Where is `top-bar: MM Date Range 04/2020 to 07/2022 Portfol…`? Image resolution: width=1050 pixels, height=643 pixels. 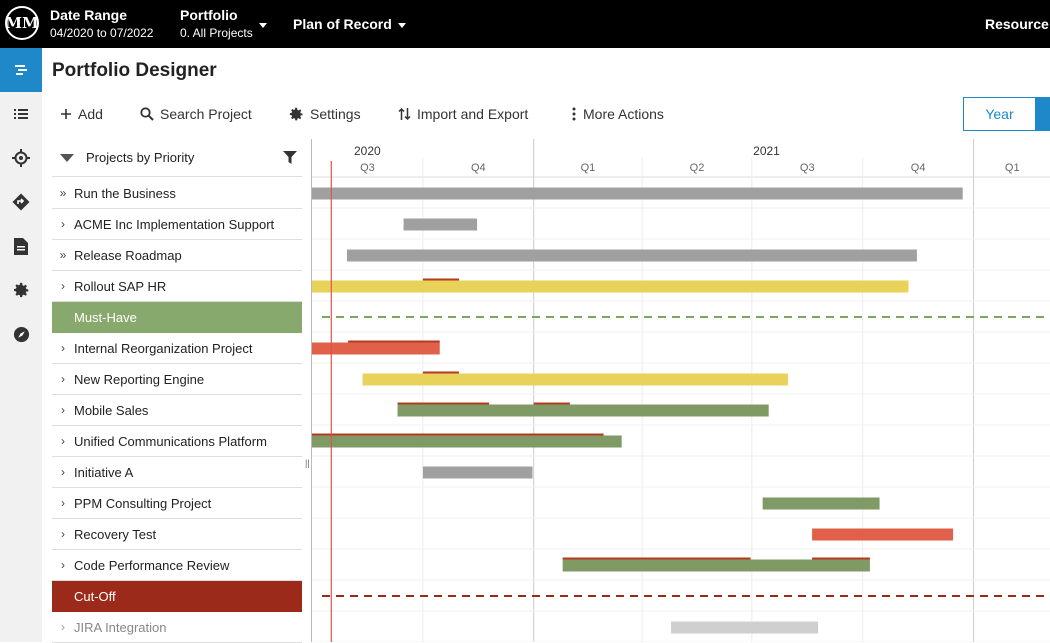 top-bar: MM Date Range 04/2020 to 07/2022 Portfol… is located at coordinates (525, 24).